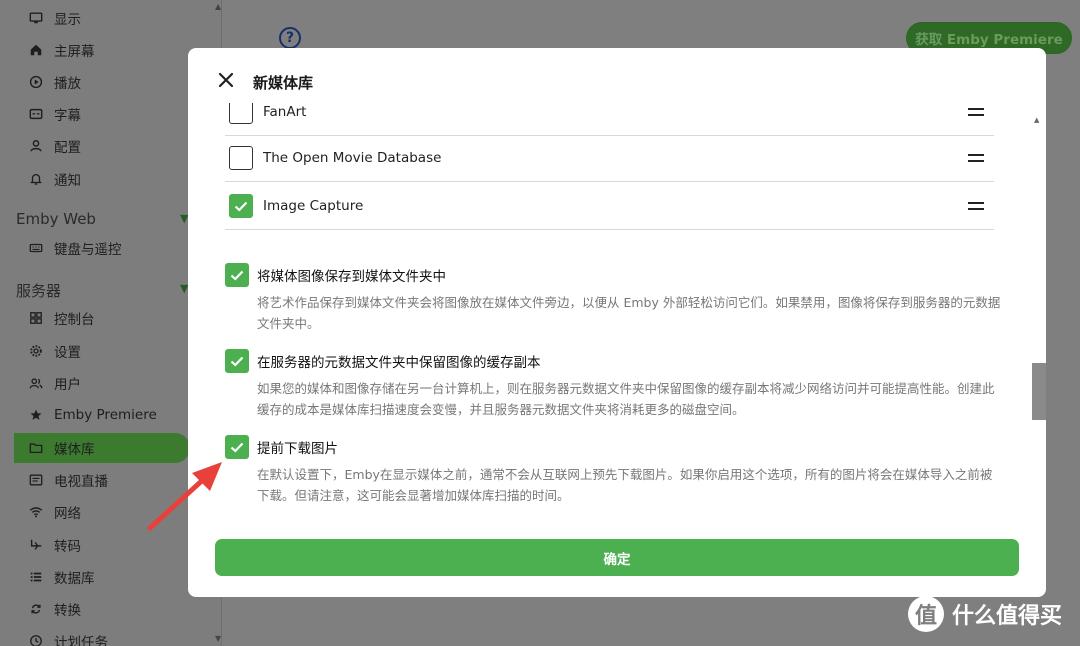 The height and width of the screenshot is (646, 1080). I want to click on dialog-title: 新媒体库, so click(283, 83).